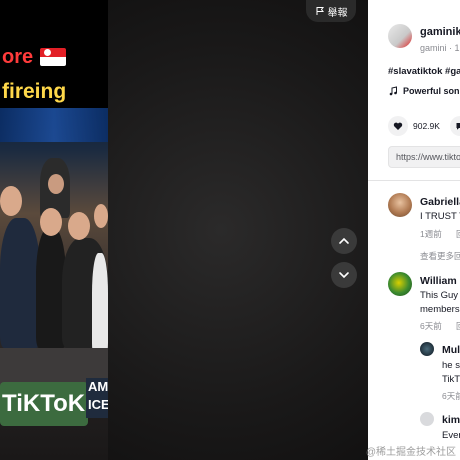 This screenshot has width=460, height=460. What do you see at coordinates (97, 398) in the screenshot?
I see `video-side-text: AM ICE` at bounding box center [97, 398].